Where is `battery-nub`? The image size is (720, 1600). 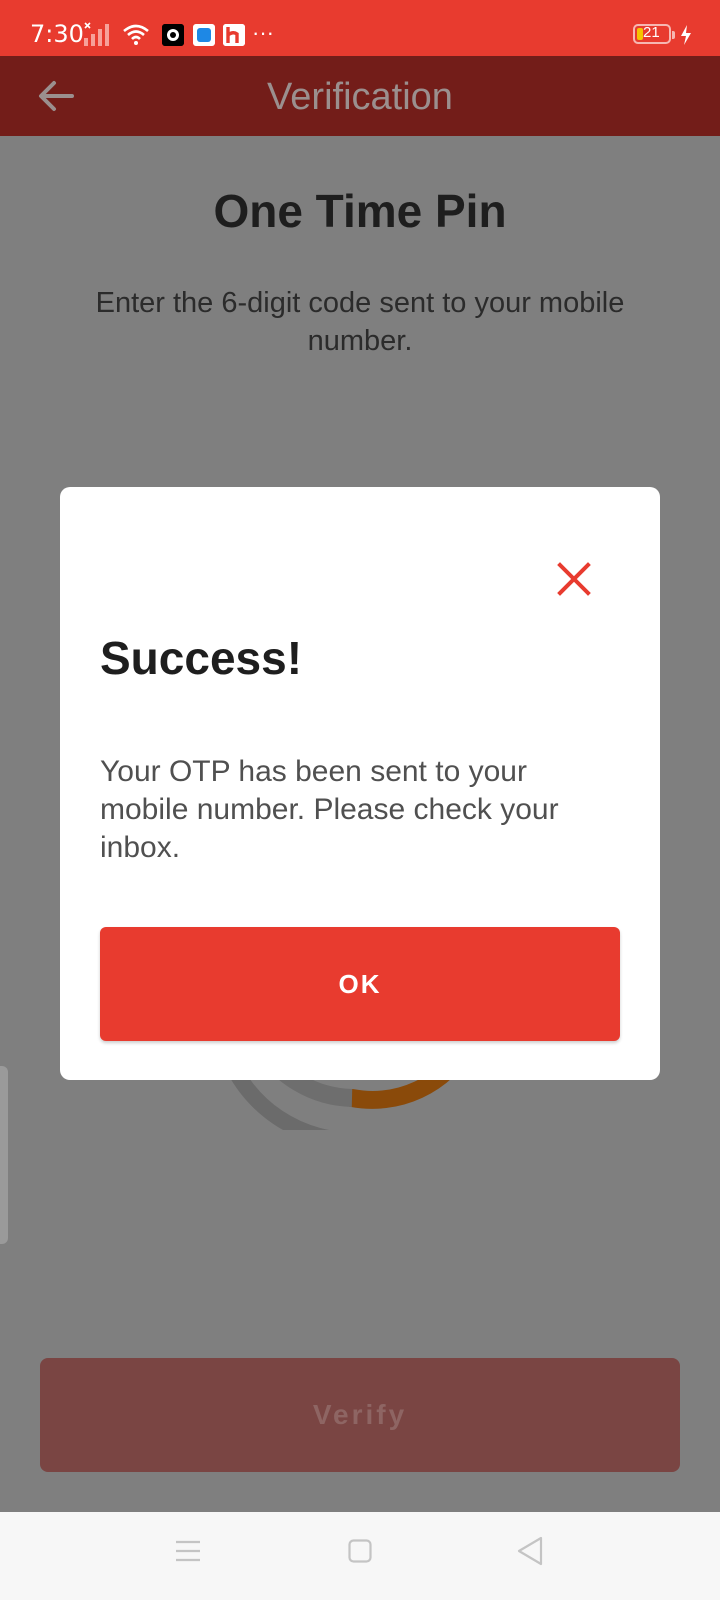
battery-nub is located at coordinates (673, 35).